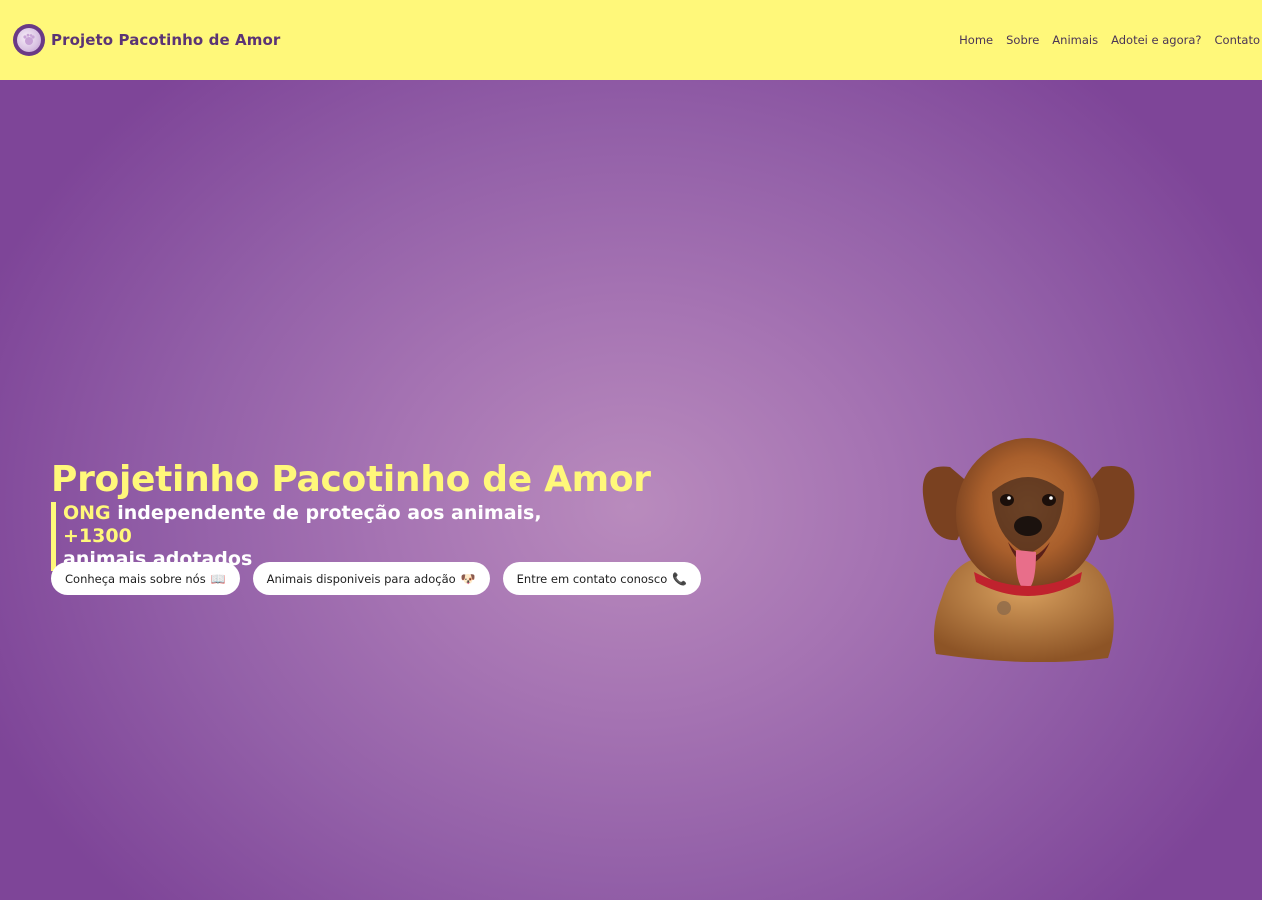 Image resolution: width=1262 pixels, height=900 pixels. Describe the element at coordinates (166, 40) in the screenshot. I see `brand-title: Projeto Pacotinho de Amor` at that location.